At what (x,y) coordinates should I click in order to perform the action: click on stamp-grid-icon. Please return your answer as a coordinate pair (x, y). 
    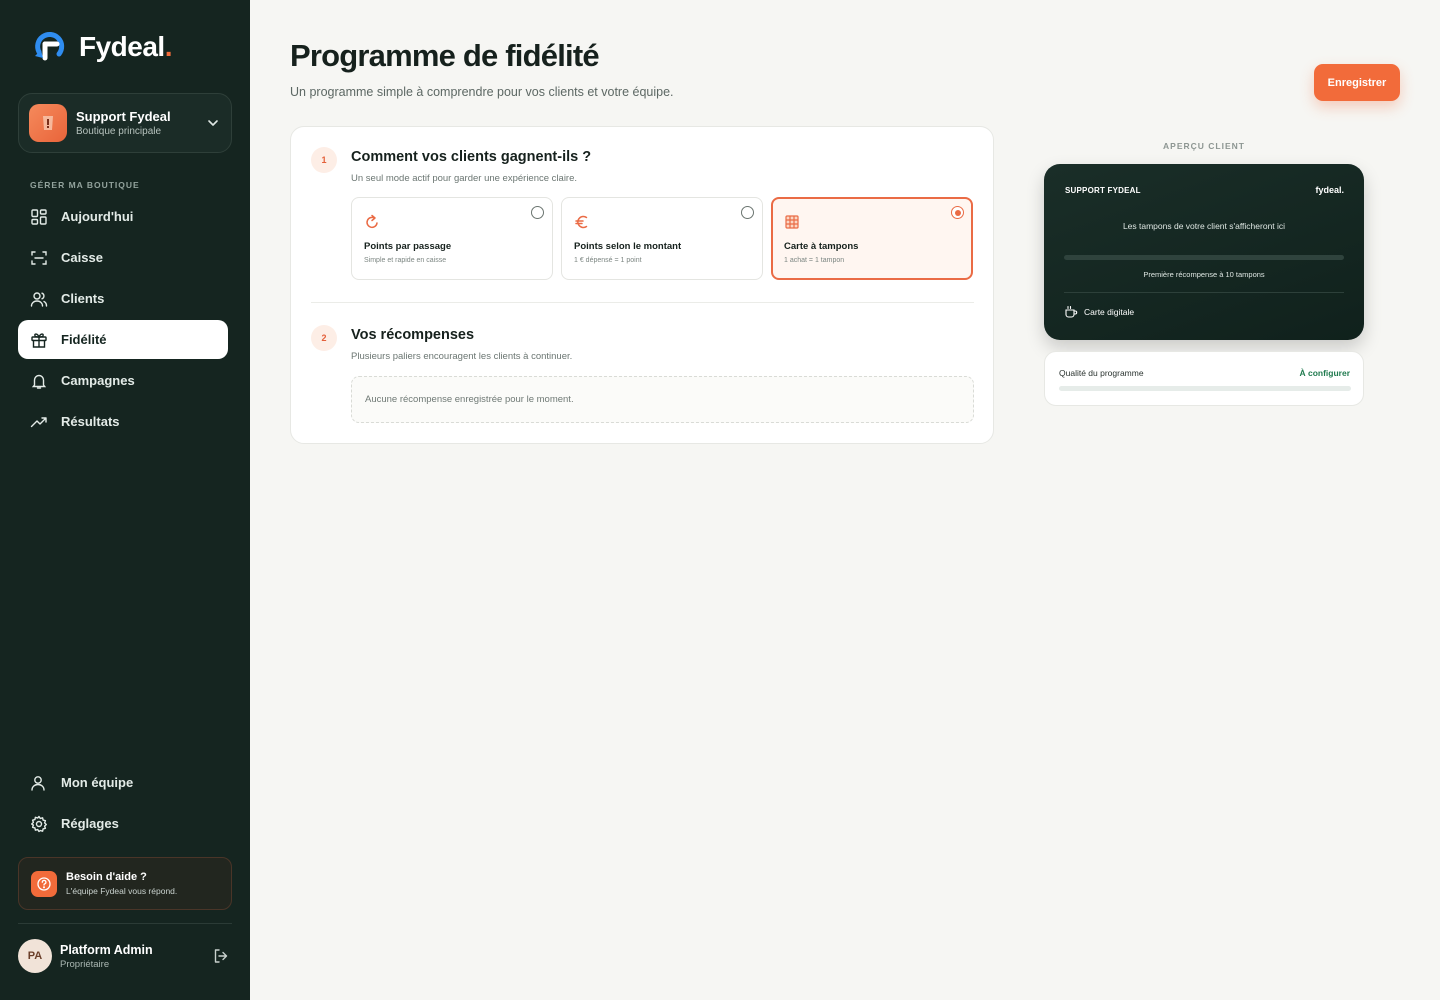
    Looking at the image, I should click on (792, 222).